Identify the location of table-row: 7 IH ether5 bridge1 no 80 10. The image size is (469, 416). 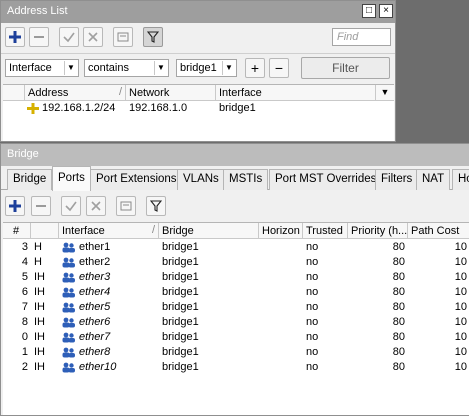
(236, 307).